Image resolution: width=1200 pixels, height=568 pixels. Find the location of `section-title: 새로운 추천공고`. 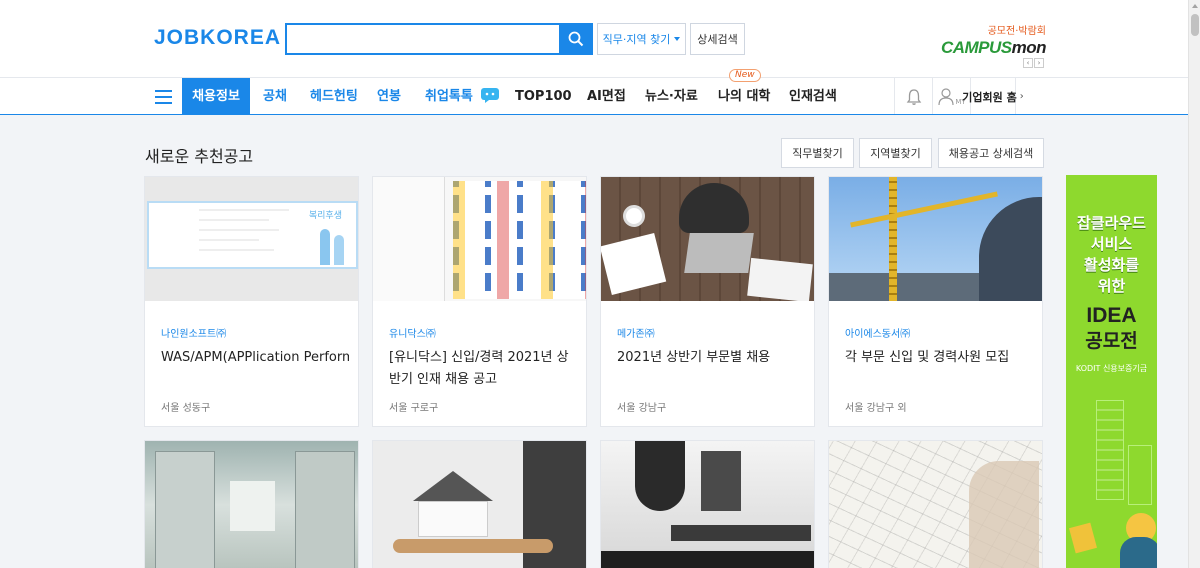

section-title: 새로운 추천공고 is located at coordinates (199, 156).